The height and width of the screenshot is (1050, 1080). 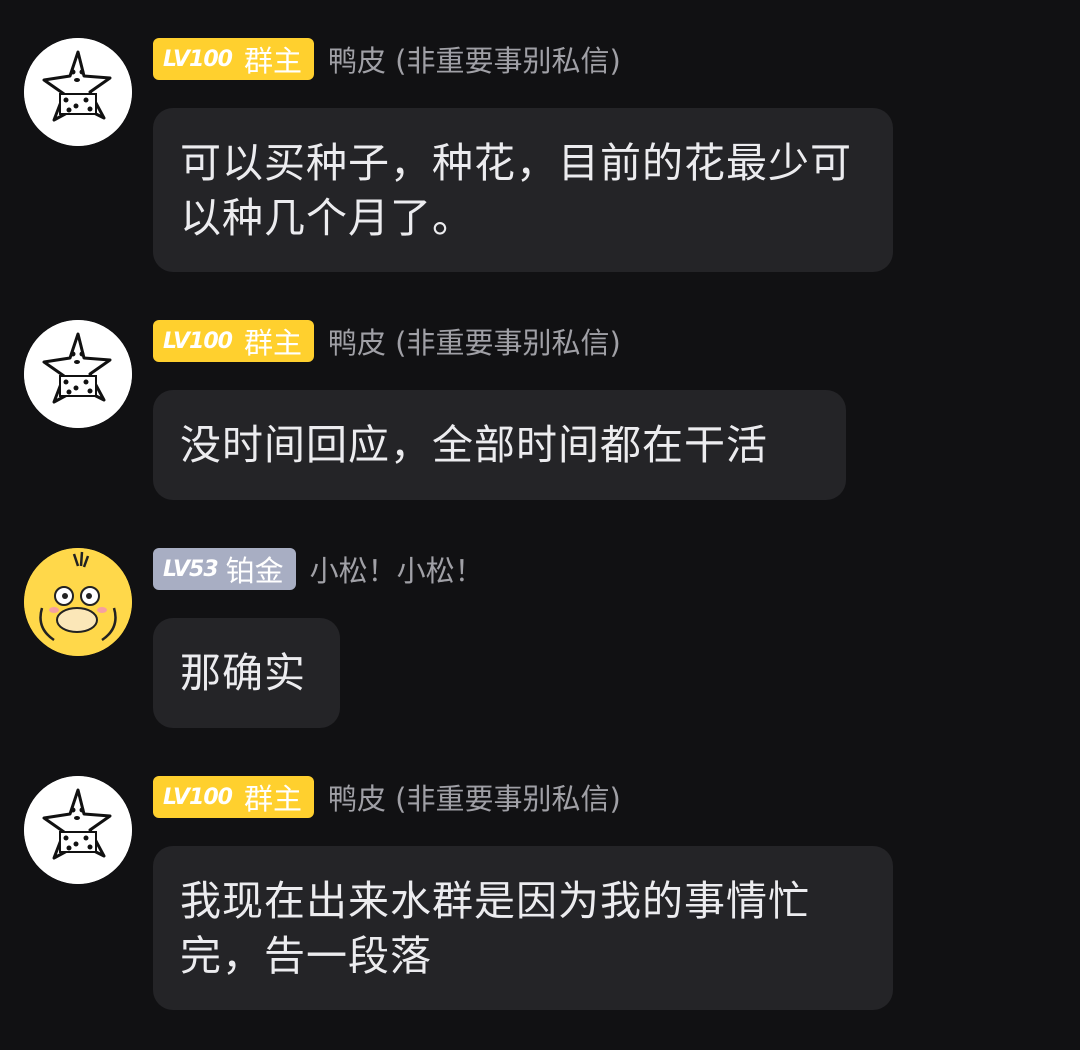 What do you see at coordinates (191, 569) in the screenshot?
I see `level-label: LV53` at bounding box center [191, 569].